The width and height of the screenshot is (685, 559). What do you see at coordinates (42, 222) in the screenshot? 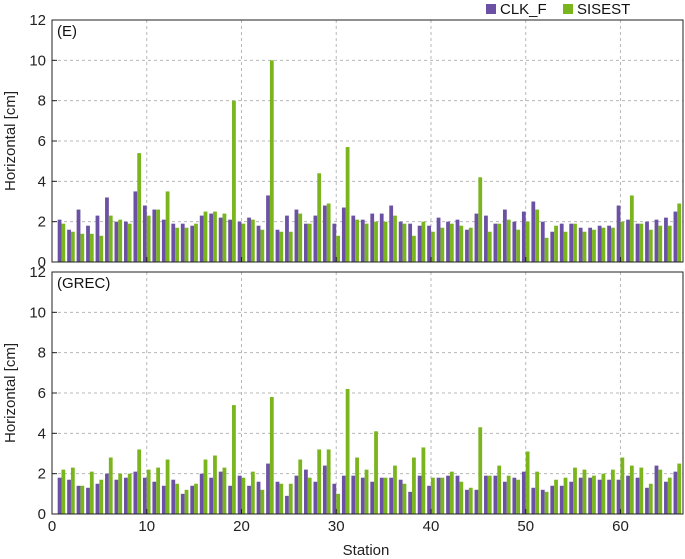
I see `y-tick-label: 2` at bounding box center [42, 222].